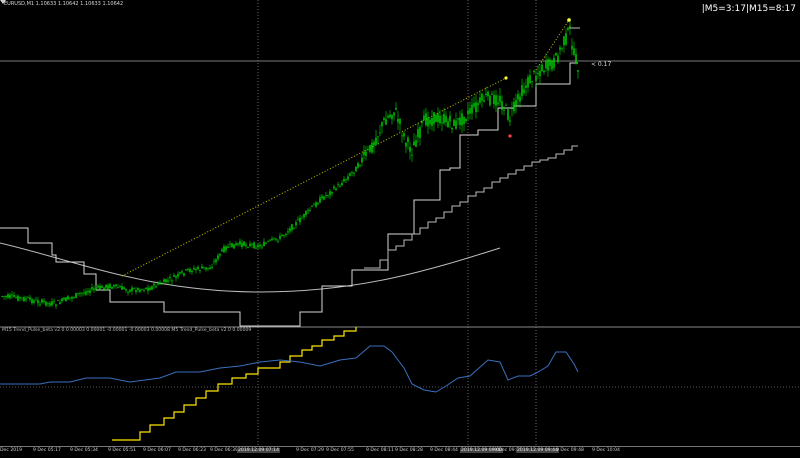 Image resolution: width=800 pixels, height=458 pixels. What do you see at coordinates (340, 450) in the screenshot?
I see `time-axis-tick: 9 Dec 07:55` at bounding box center [340, 450].